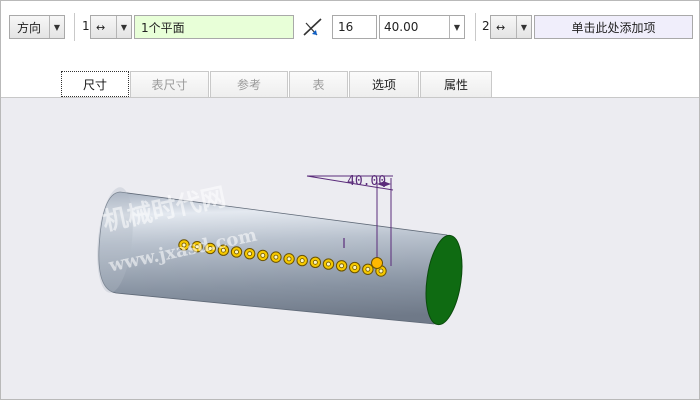 This screenshot has height=400, width=700. Describe the element at coordinates (401, 27) in the screenshot. I see `spacing-value: 40.00` at that location.